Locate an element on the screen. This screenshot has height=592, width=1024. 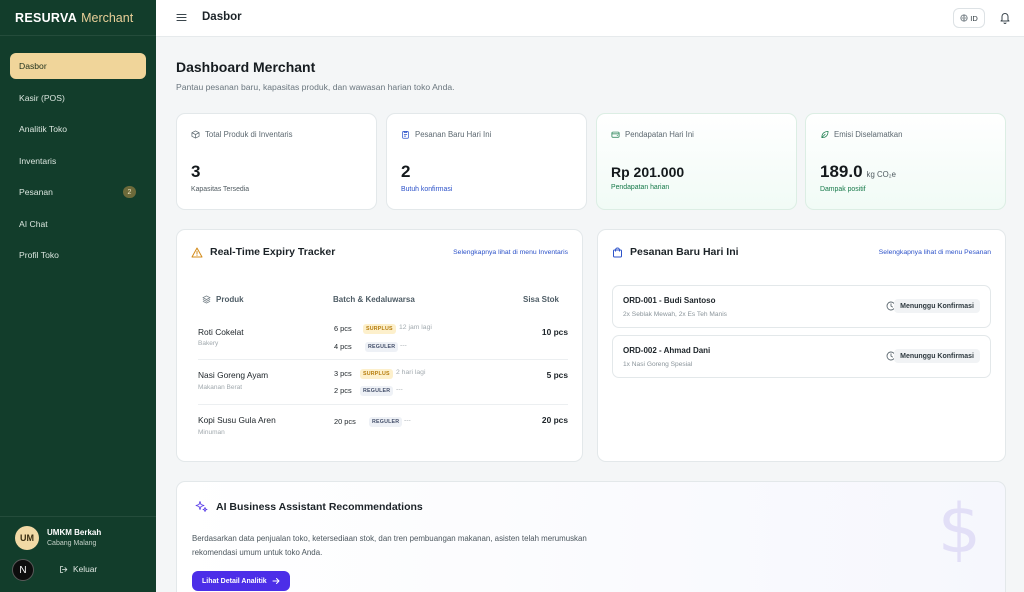
sidebar-item-label: Profil Toko is located at coordinates (39, 255).